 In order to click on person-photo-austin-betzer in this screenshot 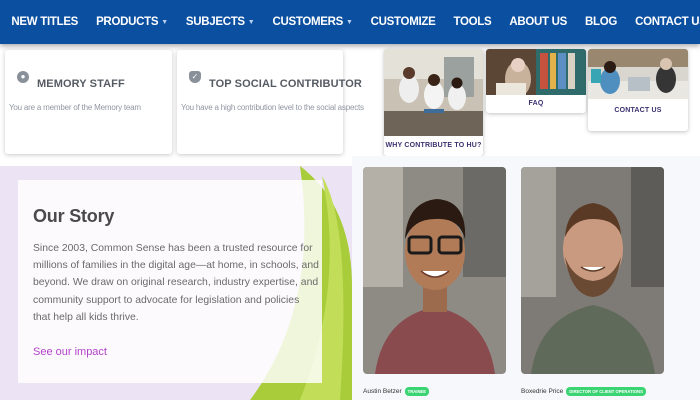, I will do `click(434, 270)`.